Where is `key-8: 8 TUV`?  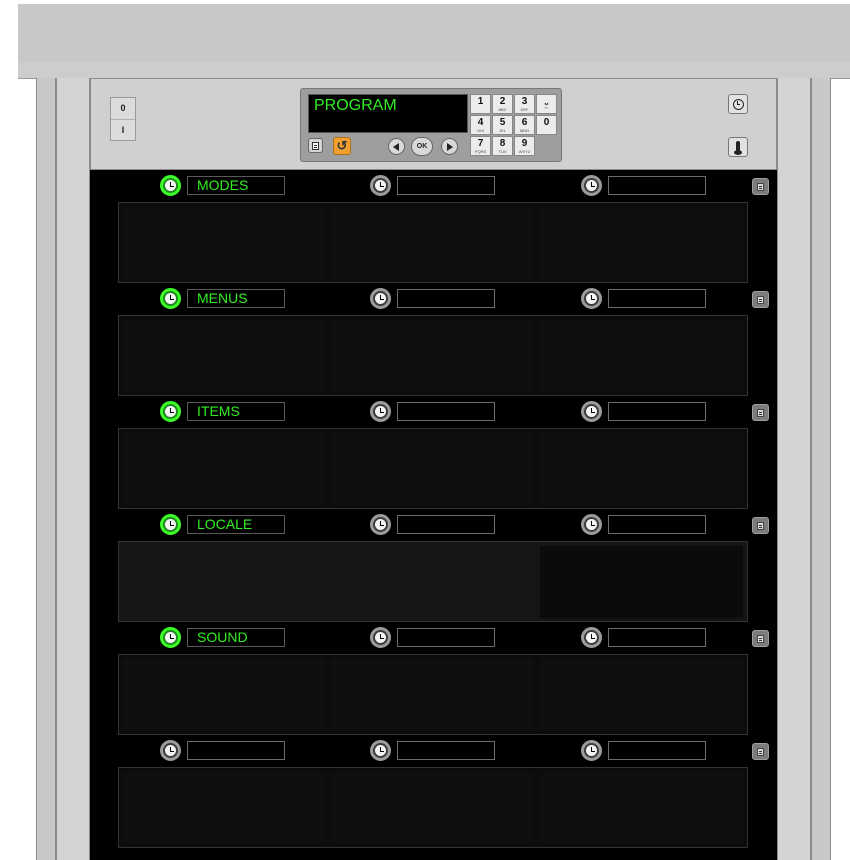 key-8: 8 TUV is located at coordinates (502, 146).